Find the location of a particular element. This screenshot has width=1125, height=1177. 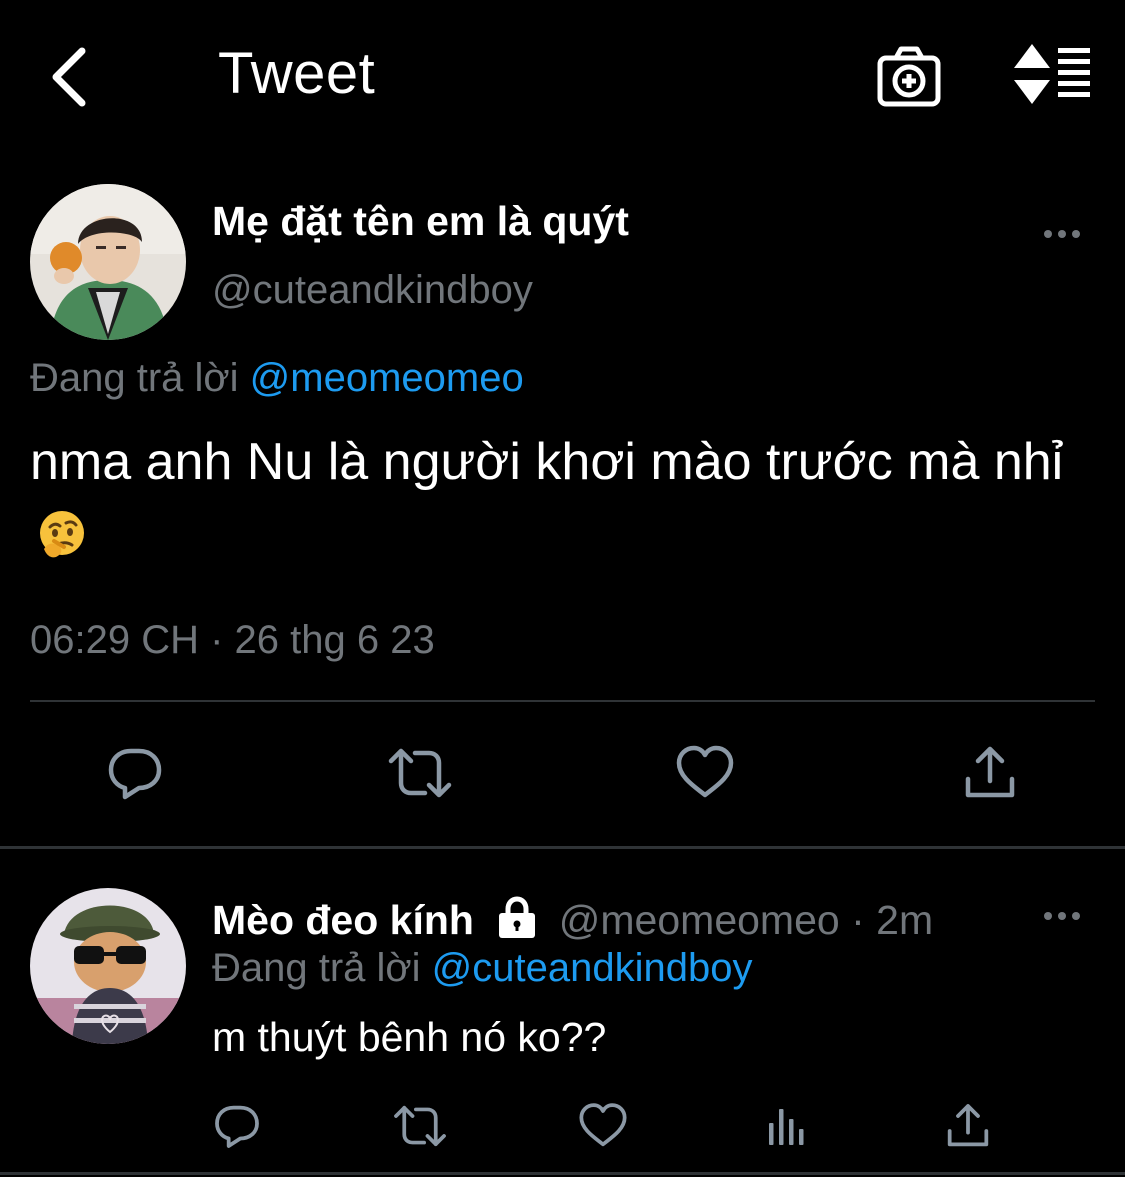

reply-header: Mèo đeo kính @meomeomeo · 2m is located at coordinates (572, 920).